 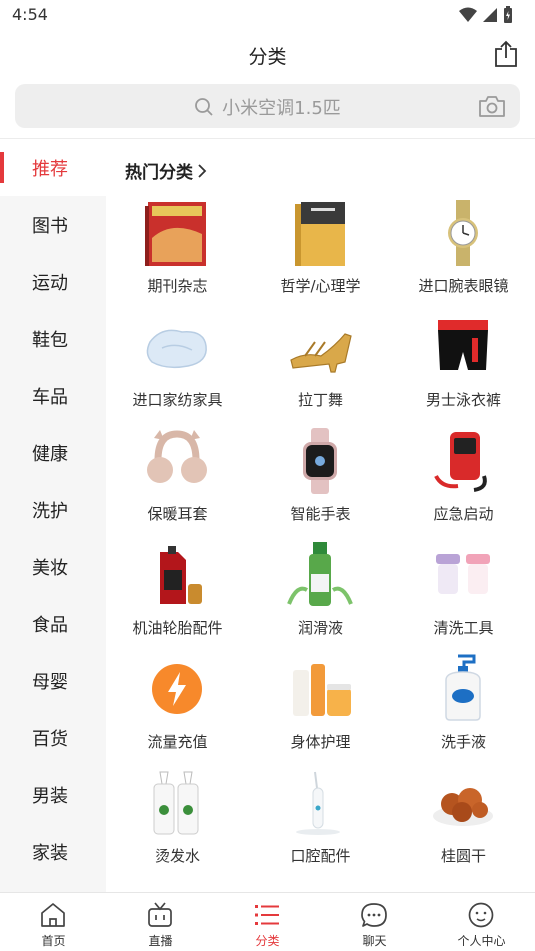 I want to click on sidebar-item-label: 母婴, so click(x=50, y=682).